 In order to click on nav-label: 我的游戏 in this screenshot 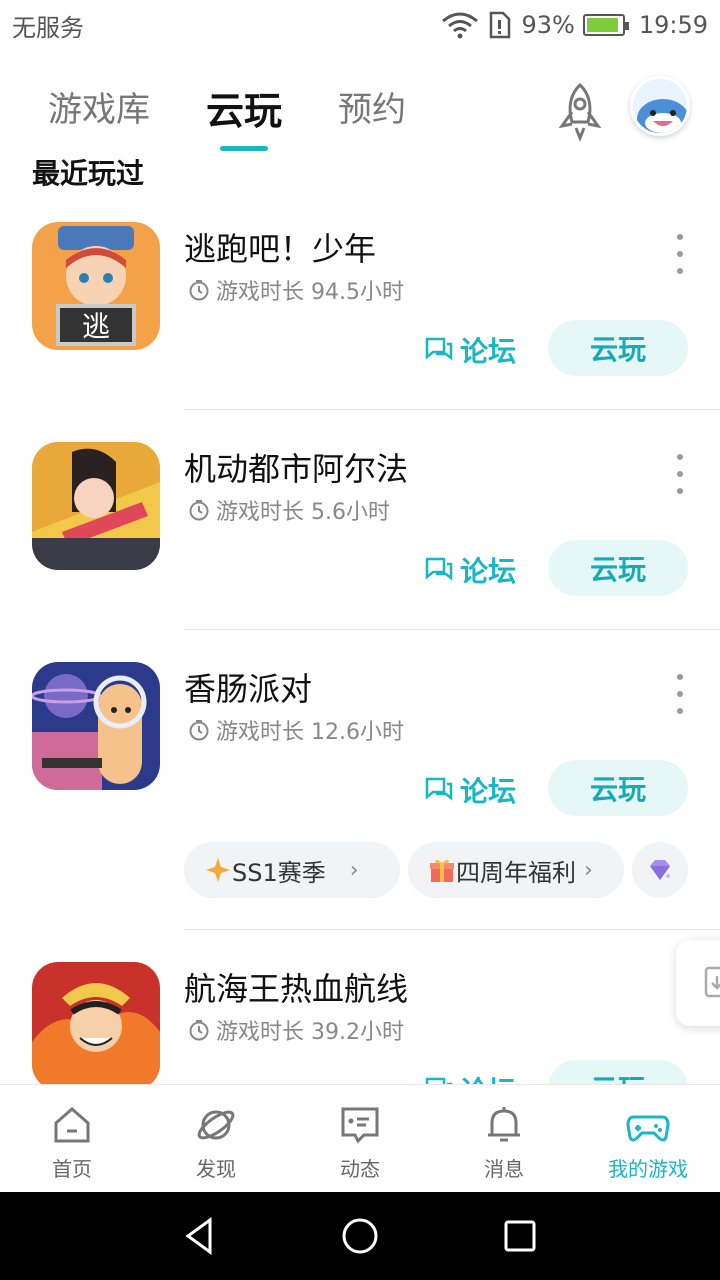, I will do `click(648, 1169)`.